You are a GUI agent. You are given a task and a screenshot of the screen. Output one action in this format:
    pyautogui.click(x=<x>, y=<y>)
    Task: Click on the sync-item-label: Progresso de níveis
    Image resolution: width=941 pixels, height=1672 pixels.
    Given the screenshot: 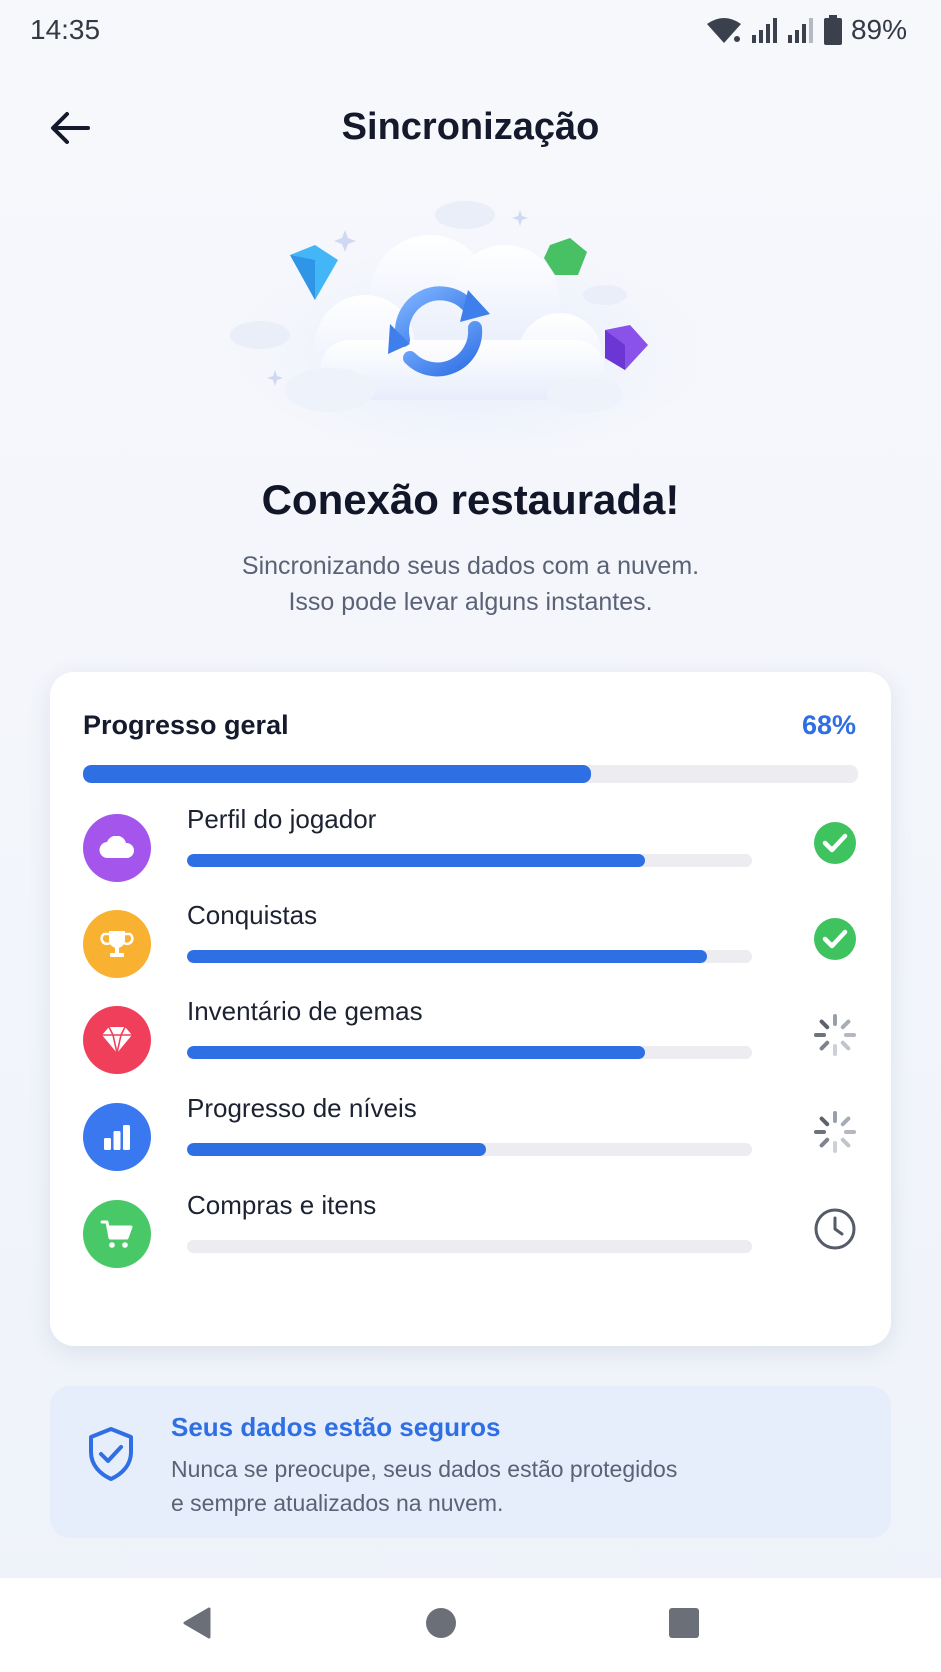 What is the action you would take?
    pyautogui.click(x=302, y=1108)
    